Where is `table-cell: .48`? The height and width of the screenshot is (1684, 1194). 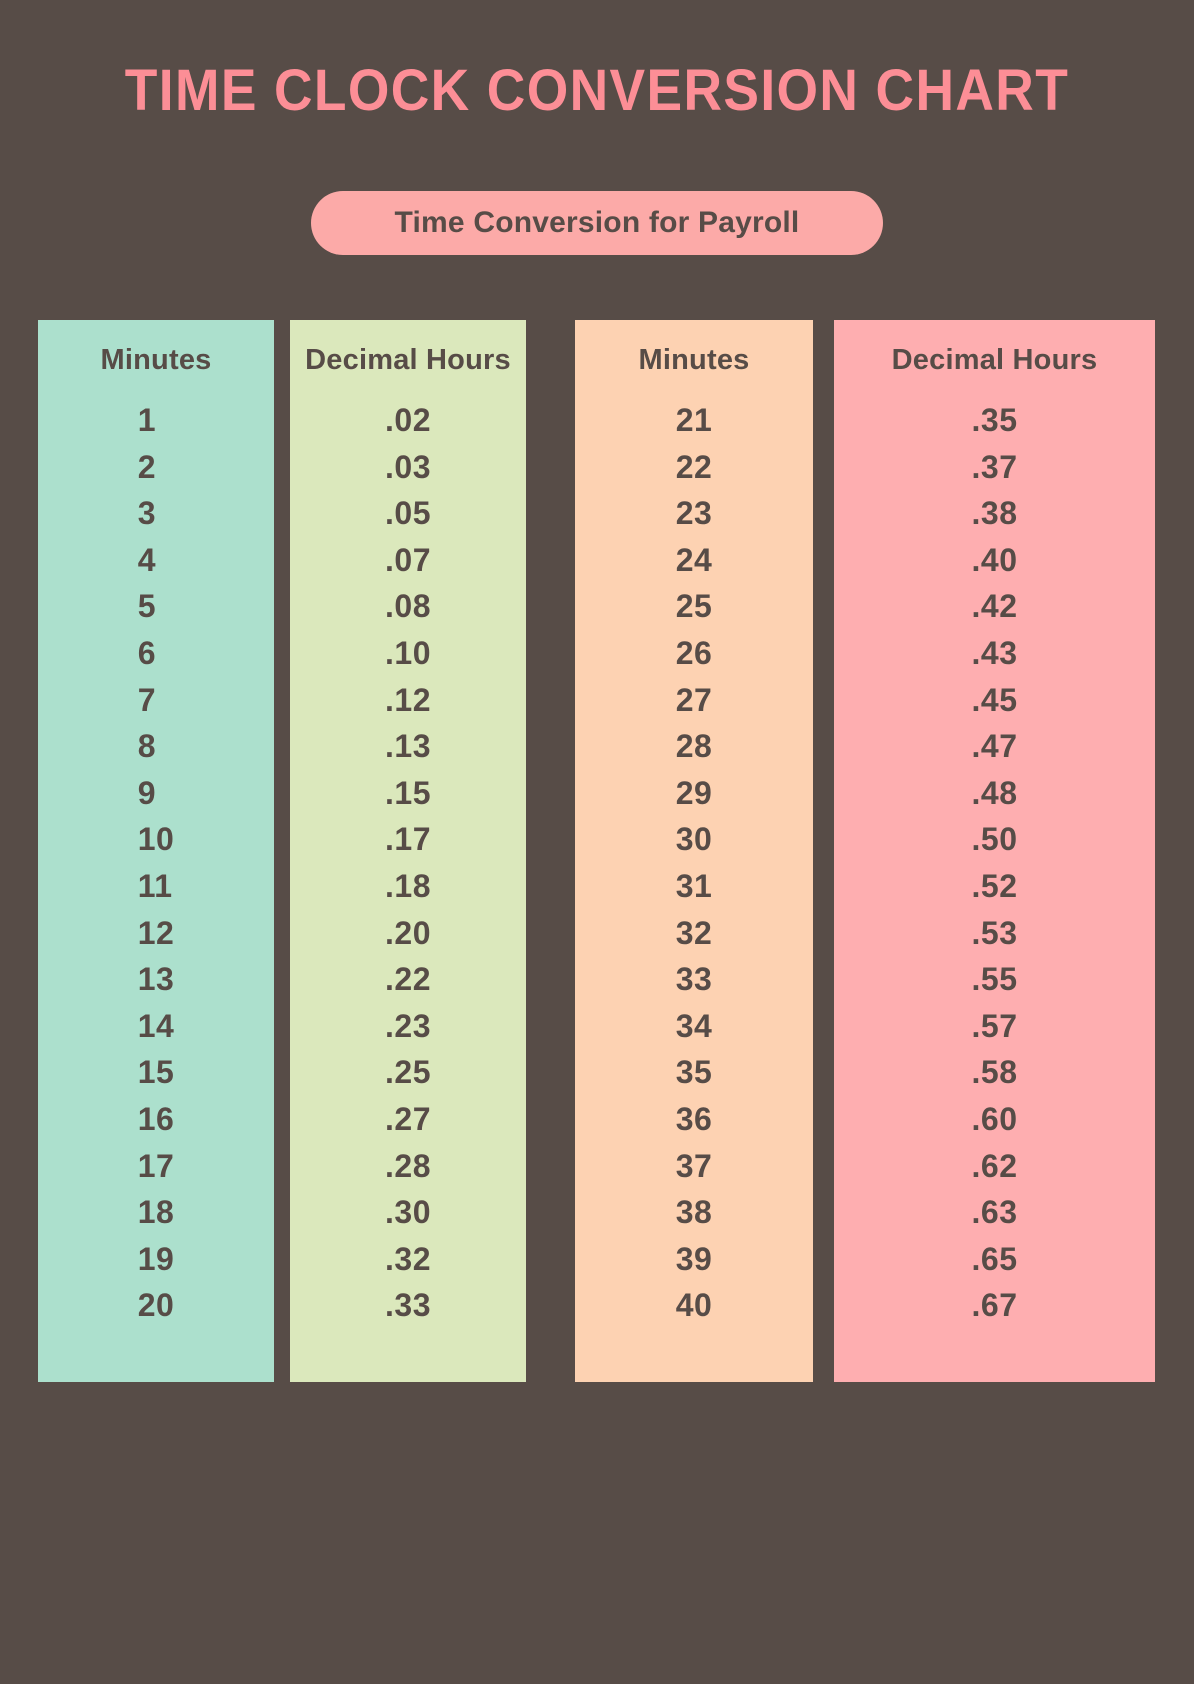 table-cell: .48 is located at coordinates (994, 792).